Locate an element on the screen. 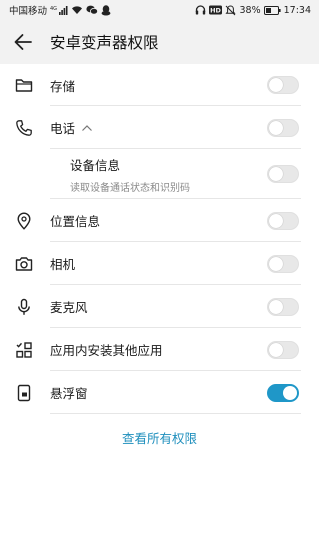 The image size is (320, 553). wifi-icon is located at coordinates (77, 10).